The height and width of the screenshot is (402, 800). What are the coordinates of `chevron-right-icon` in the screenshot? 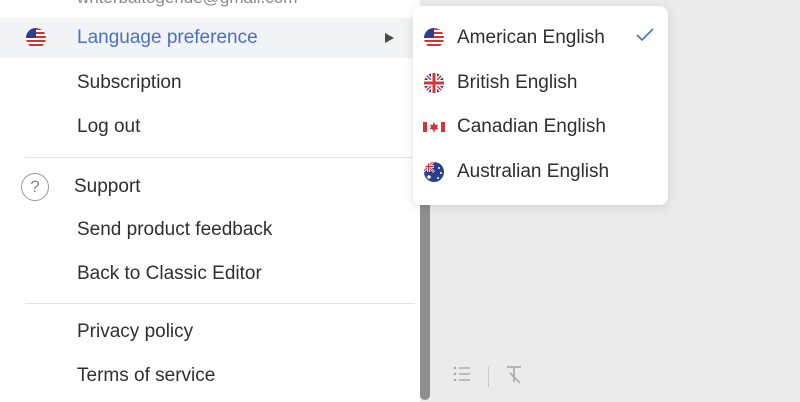 It's located at (389, 38).